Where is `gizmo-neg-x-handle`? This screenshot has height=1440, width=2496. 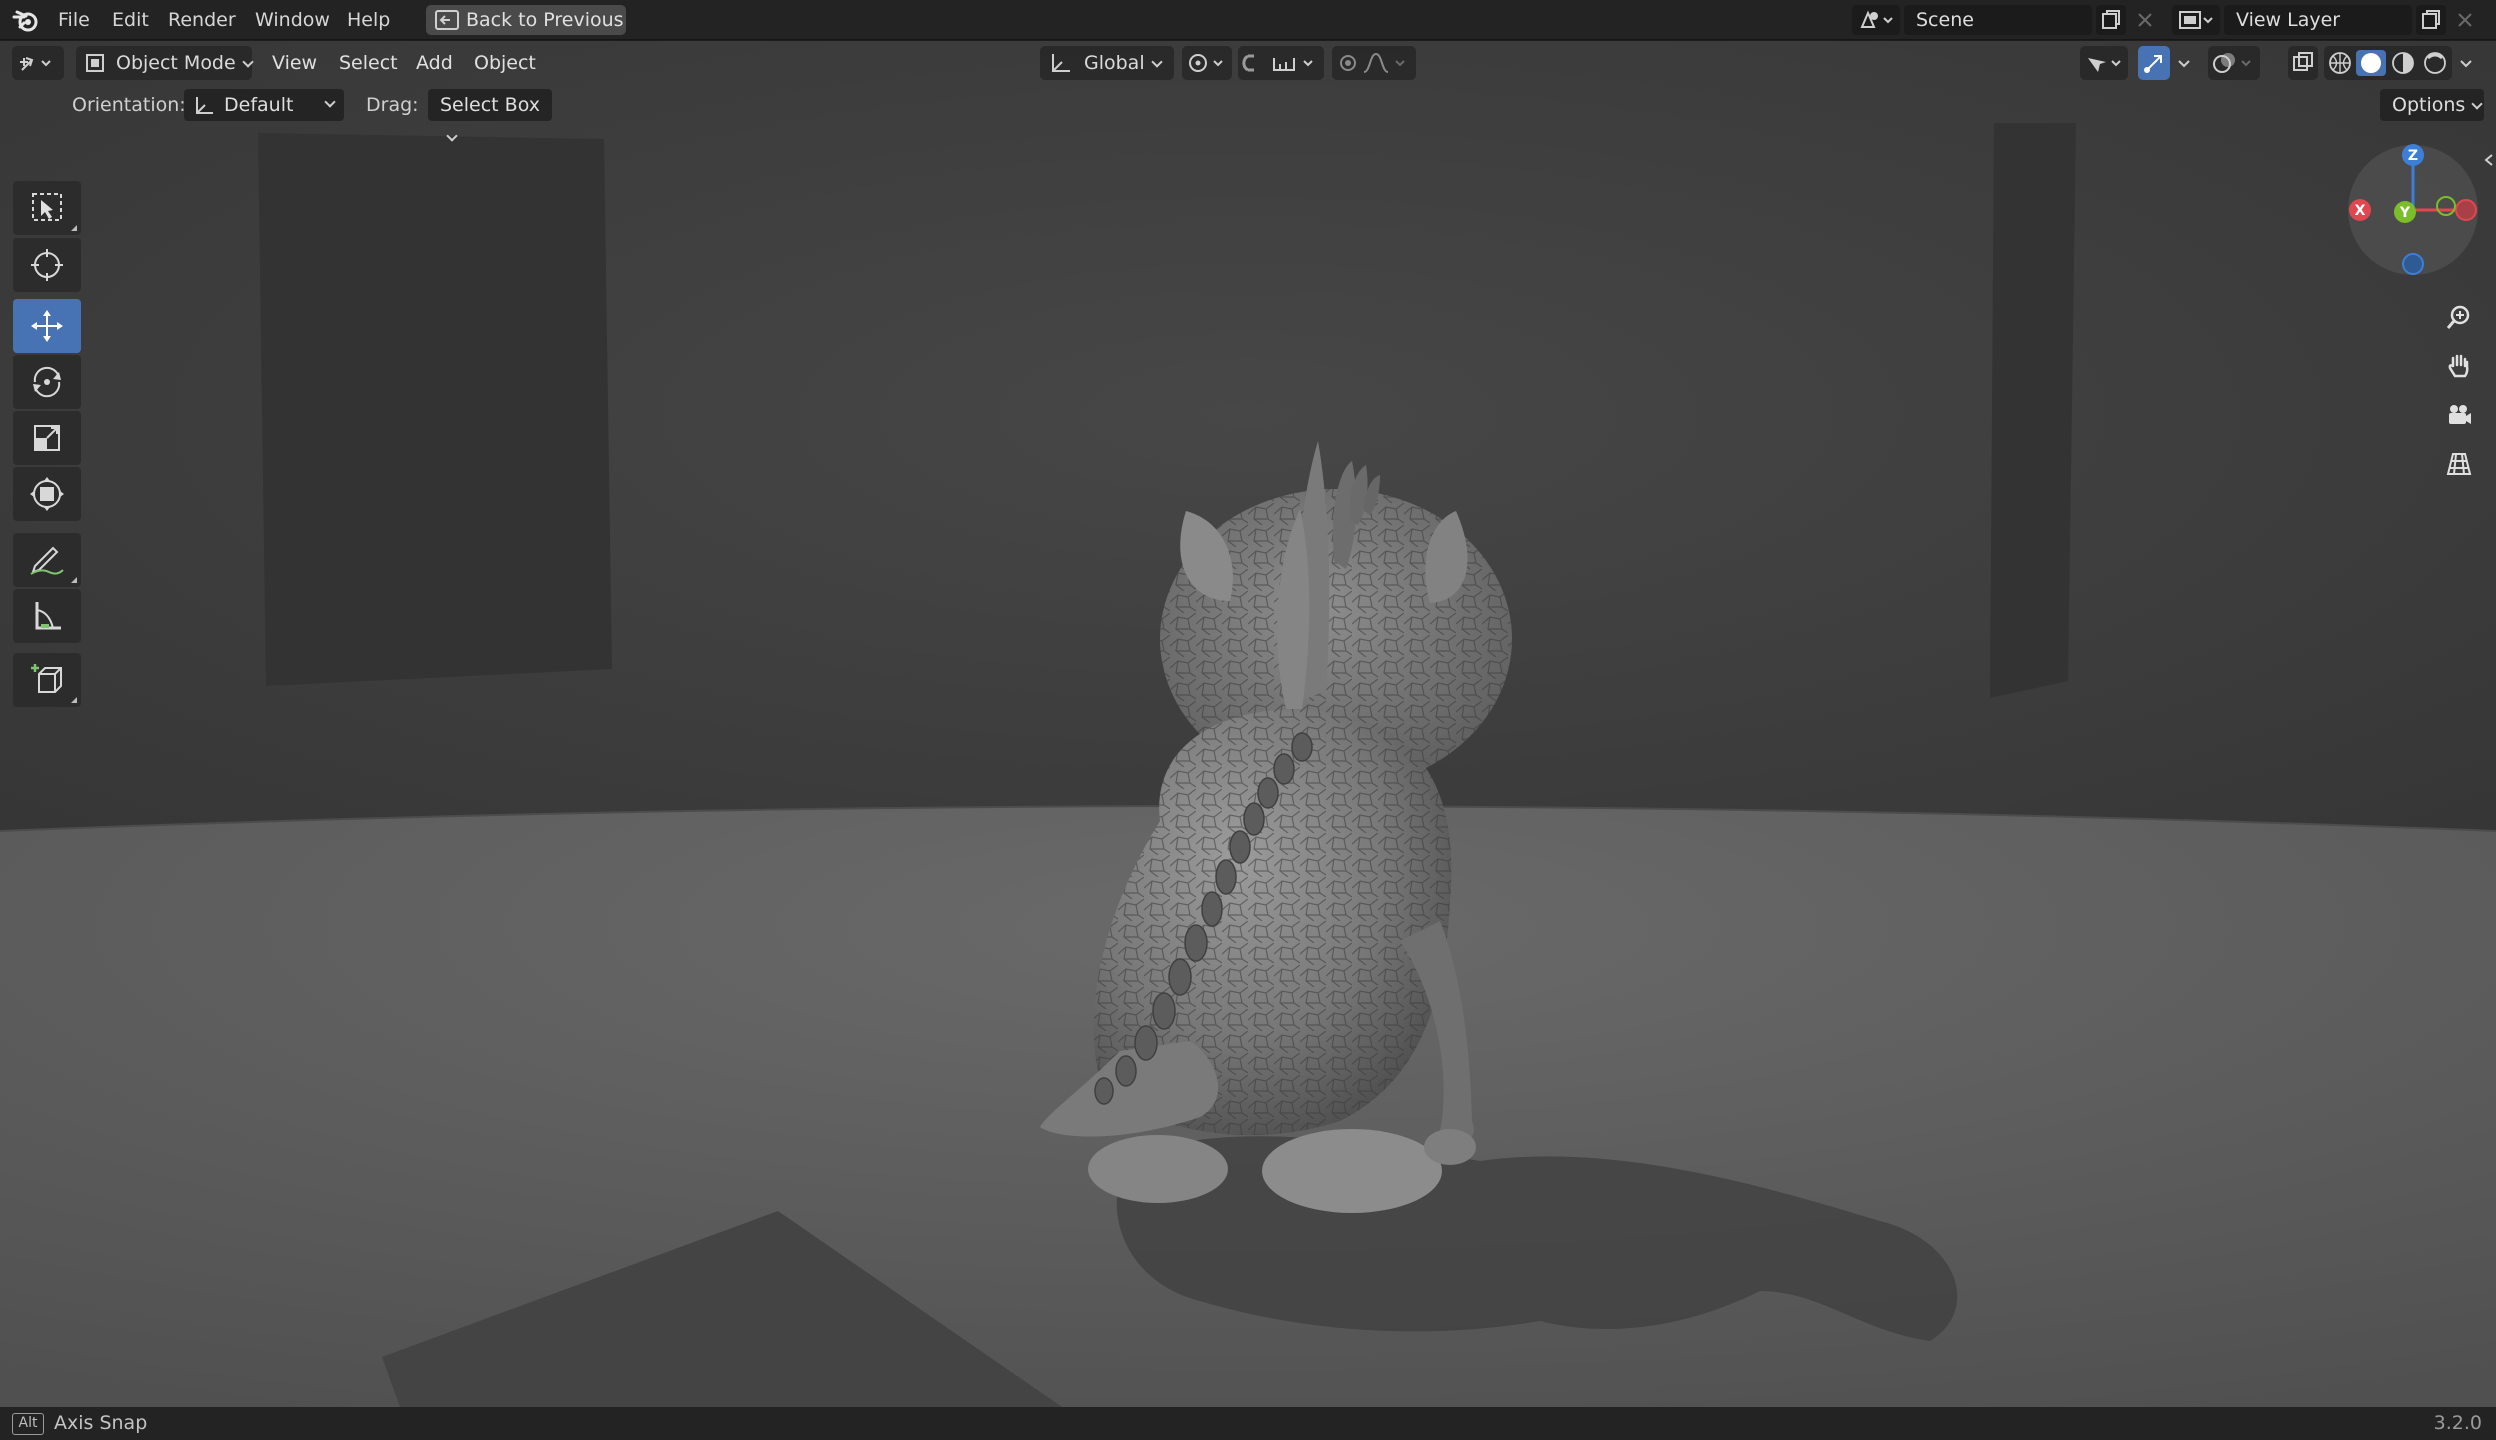 gizmo-neg-x-handle is located at coordinates (2466, 210).